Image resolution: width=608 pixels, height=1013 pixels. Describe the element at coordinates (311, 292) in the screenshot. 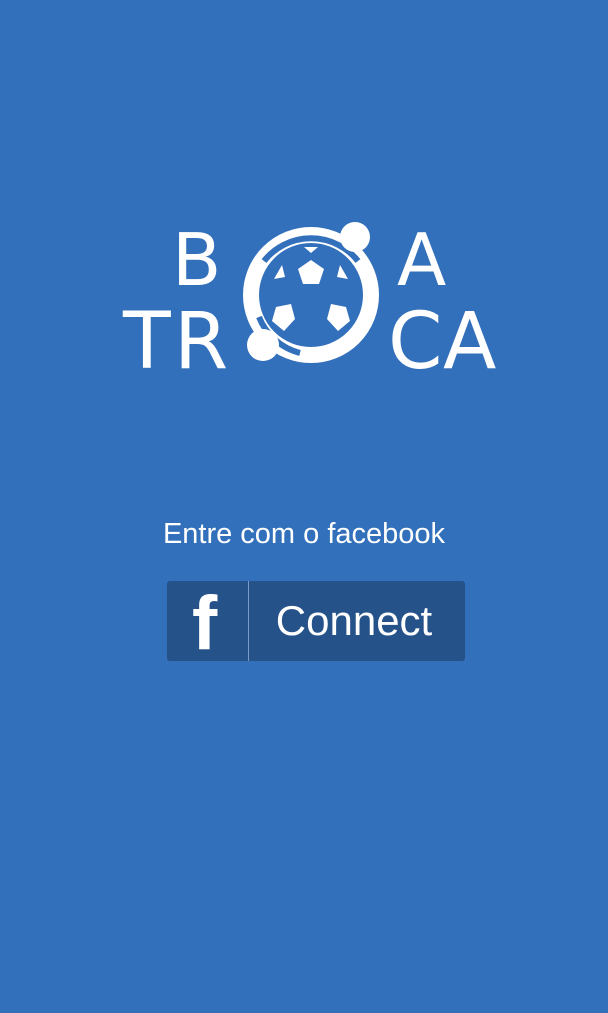

I see `soccer-ball-icon` at that location.